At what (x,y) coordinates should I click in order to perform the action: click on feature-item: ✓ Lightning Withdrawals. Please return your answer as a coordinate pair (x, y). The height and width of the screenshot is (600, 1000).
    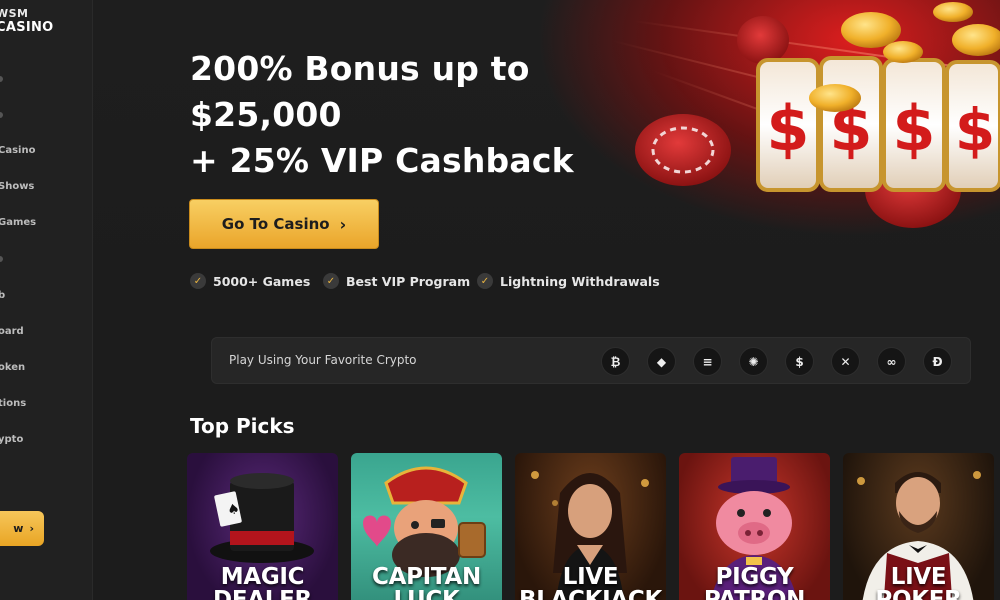
    Looking at the image, I should click on (568, 281).